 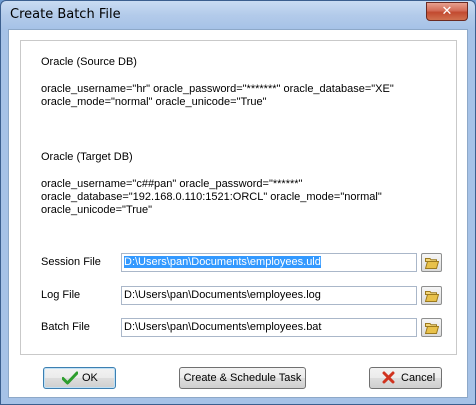 I want to click on target-db-params-line-3: oracle_unicode="True", so click(x=97, y=210).